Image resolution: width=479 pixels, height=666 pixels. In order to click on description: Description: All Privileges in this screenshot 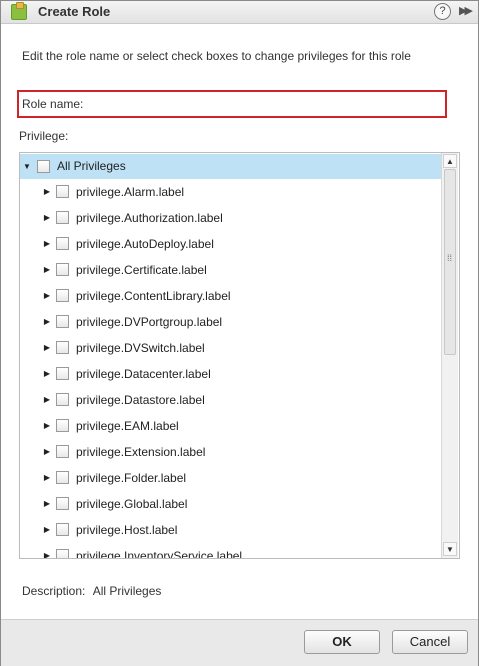, I will do `click(91, 591)`.